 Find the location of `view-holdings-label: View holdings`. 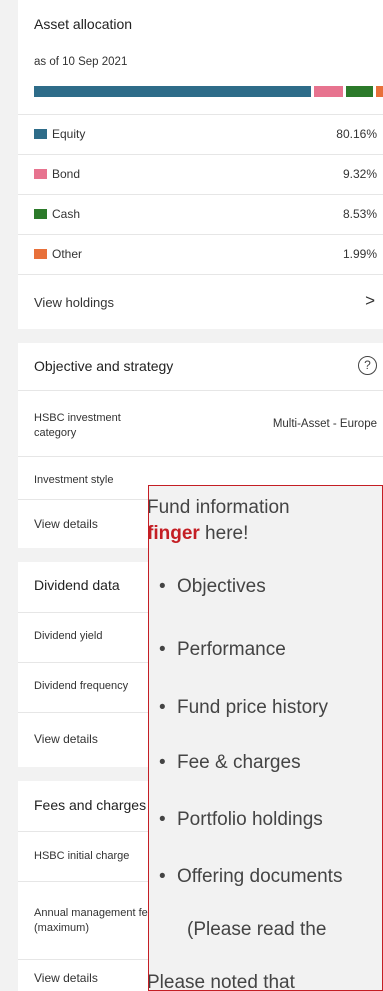

view-holdings-label: View holdings is located at coordinates (74, 302).